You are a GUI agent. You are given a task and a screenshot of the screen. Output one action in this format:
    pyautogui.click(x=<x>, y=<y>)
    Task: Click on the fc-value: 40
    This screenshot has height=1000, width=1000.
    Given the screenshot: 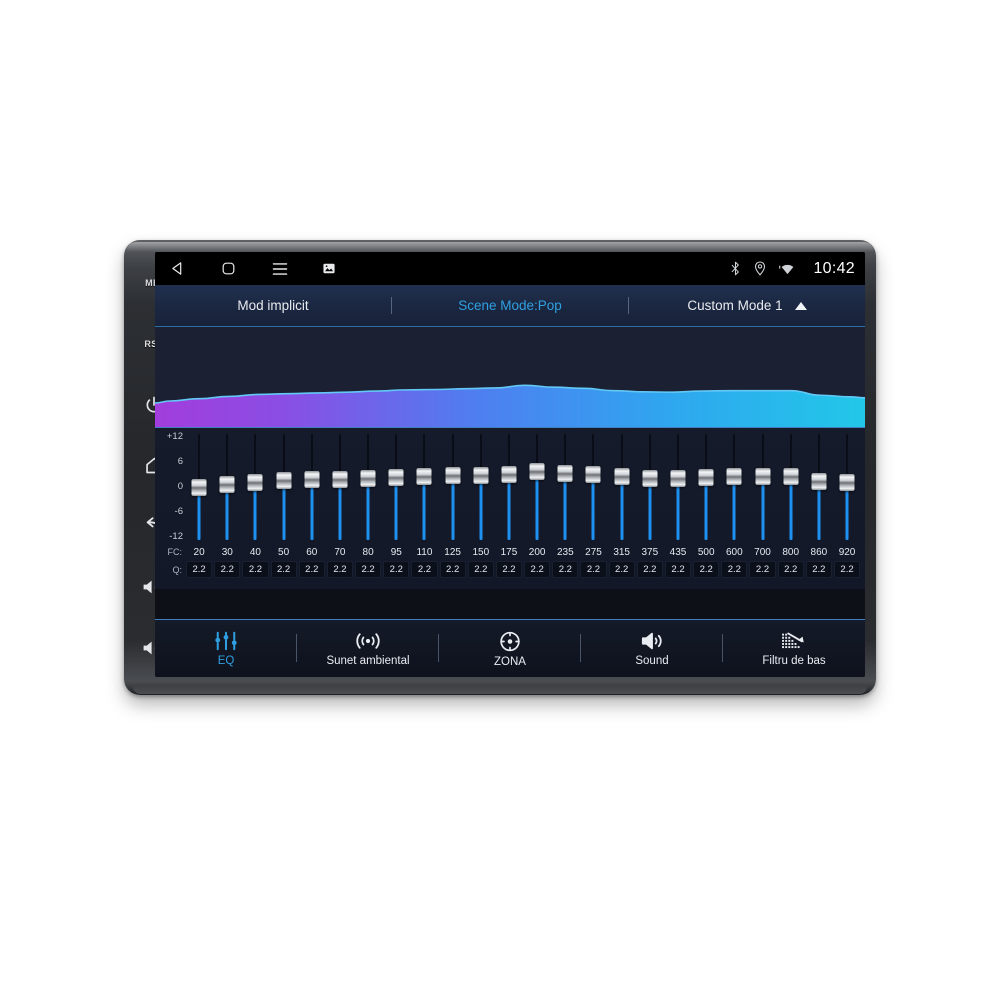 What is the action you would take?
    pyautogui.click(x=255, y=552)
    